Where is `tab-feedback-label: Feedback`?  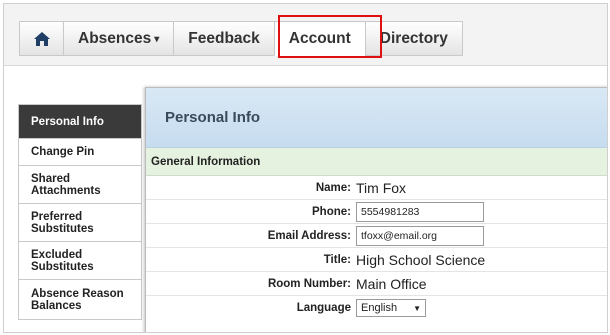 tab-feedback-label: Feedback is located at coordinates (224, 38).